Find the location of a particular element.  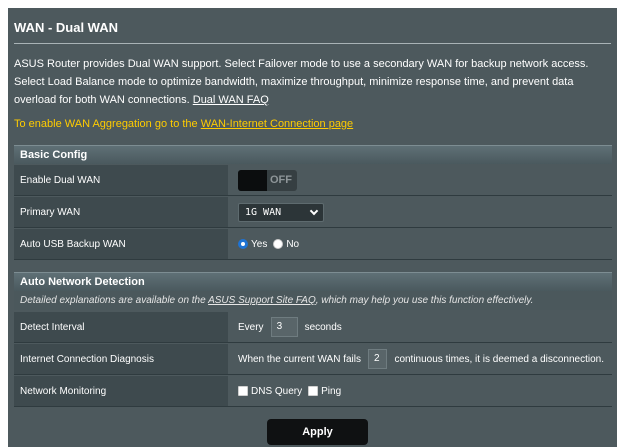

enable-dual-wan-row: Enable Dual WAN OFF is located at coordinates (313, 180).